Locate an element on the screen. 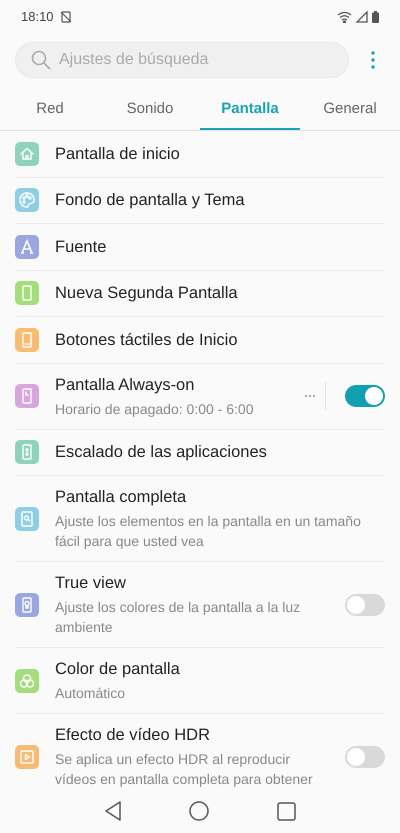 The image size is (400, 833). signal-icon is located at coordinates (362, 17).